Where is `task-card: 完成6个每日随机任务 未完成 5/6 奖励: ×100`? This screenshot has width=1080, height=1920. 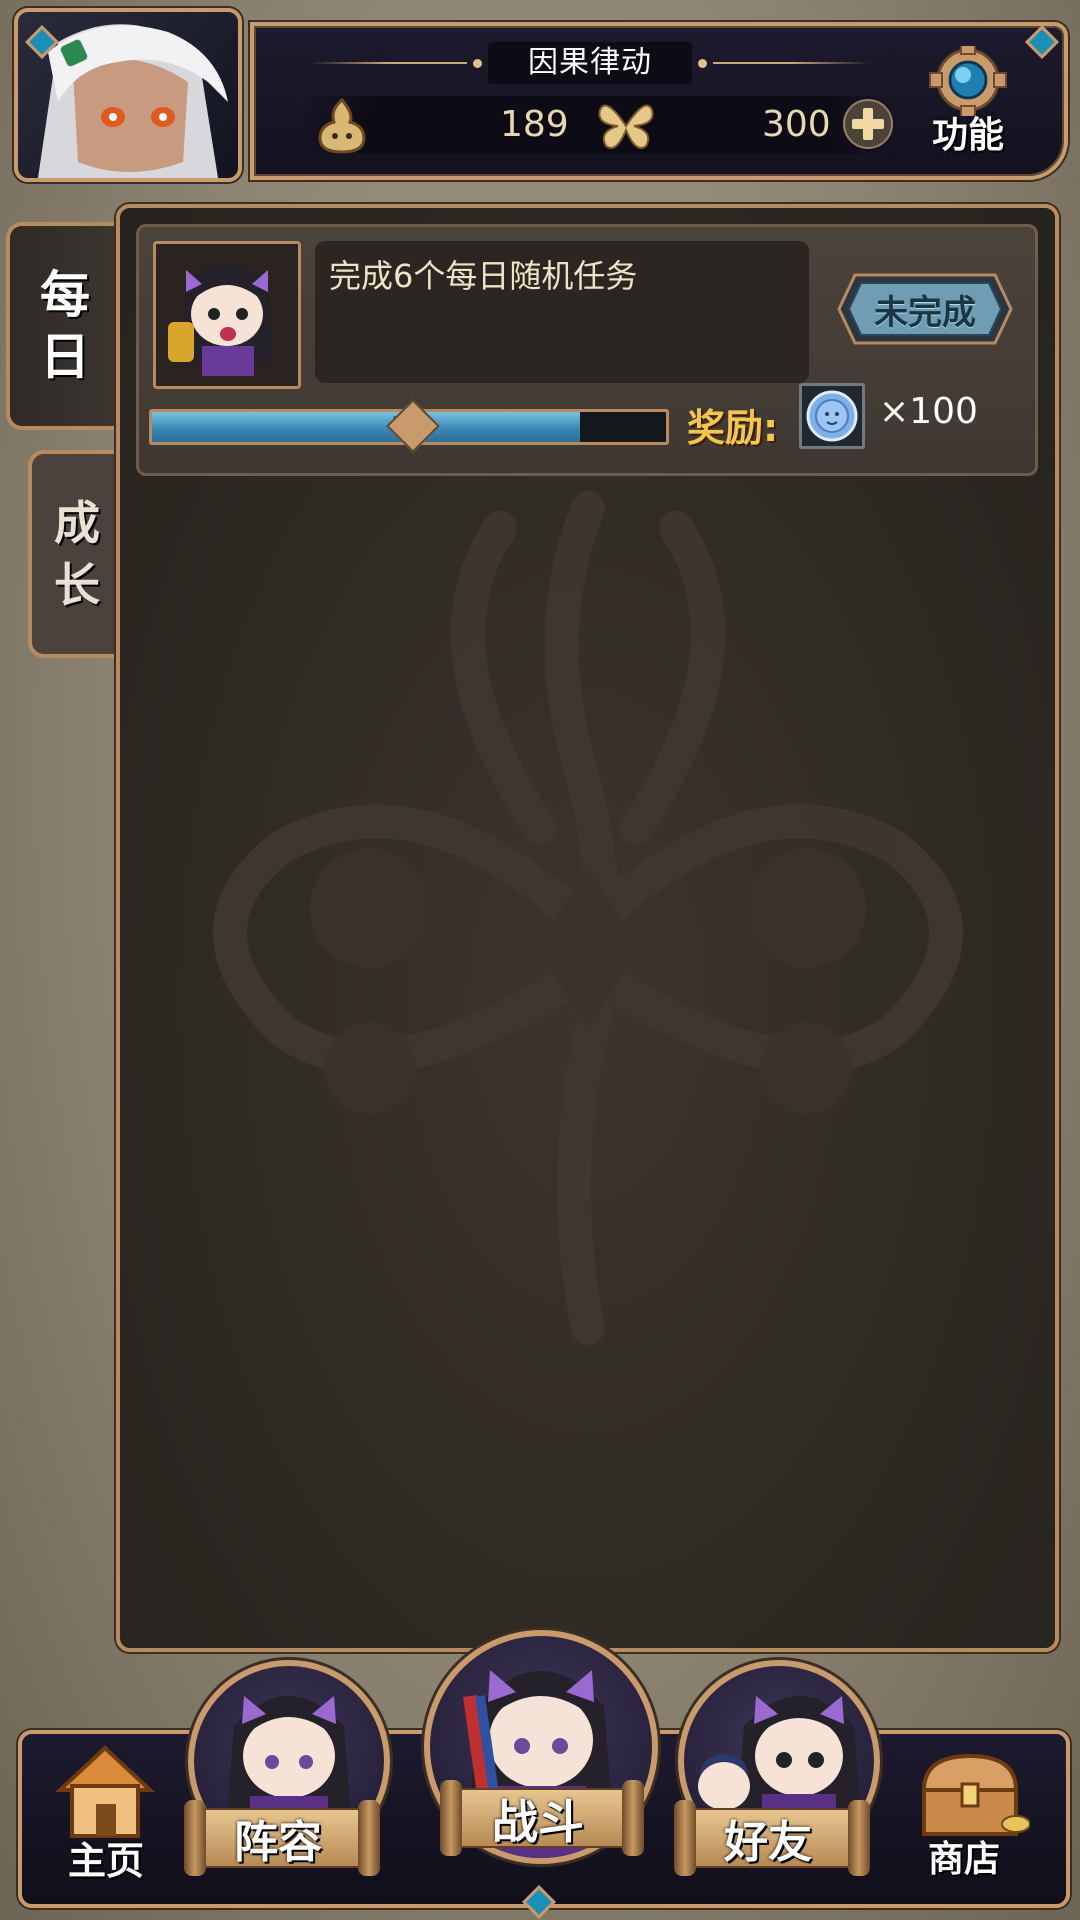
task-card: 完成6个每日随机任务 未完成 5/6 奖励: ×100 is located at coordinates (587, 350).